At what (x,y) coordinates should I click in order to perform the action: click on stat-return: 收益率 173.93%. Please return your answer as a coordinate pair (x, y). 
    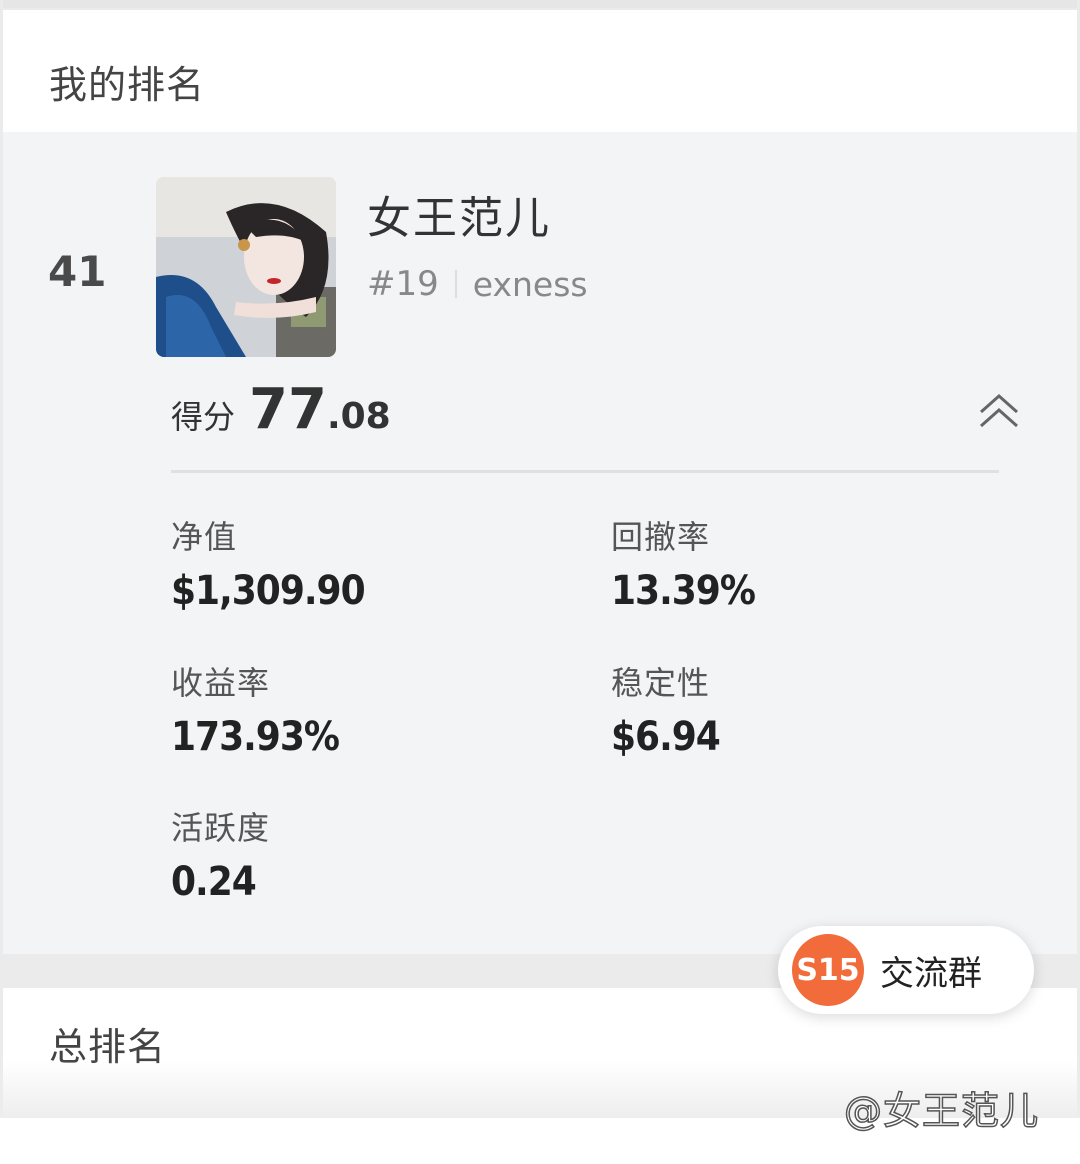
    Looking at the image, I should click on (371, 709).